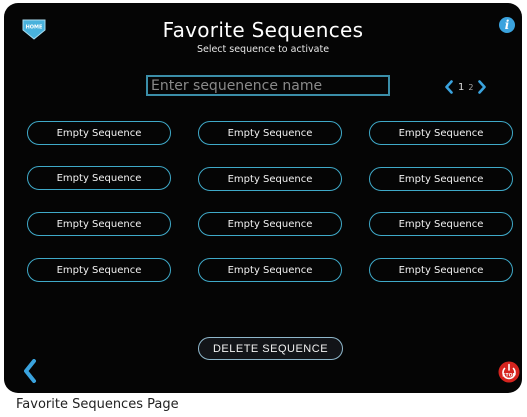  Describe the element at coordinates (509, 375) in the screenshot. I see `stop-label: STOP` at that location.